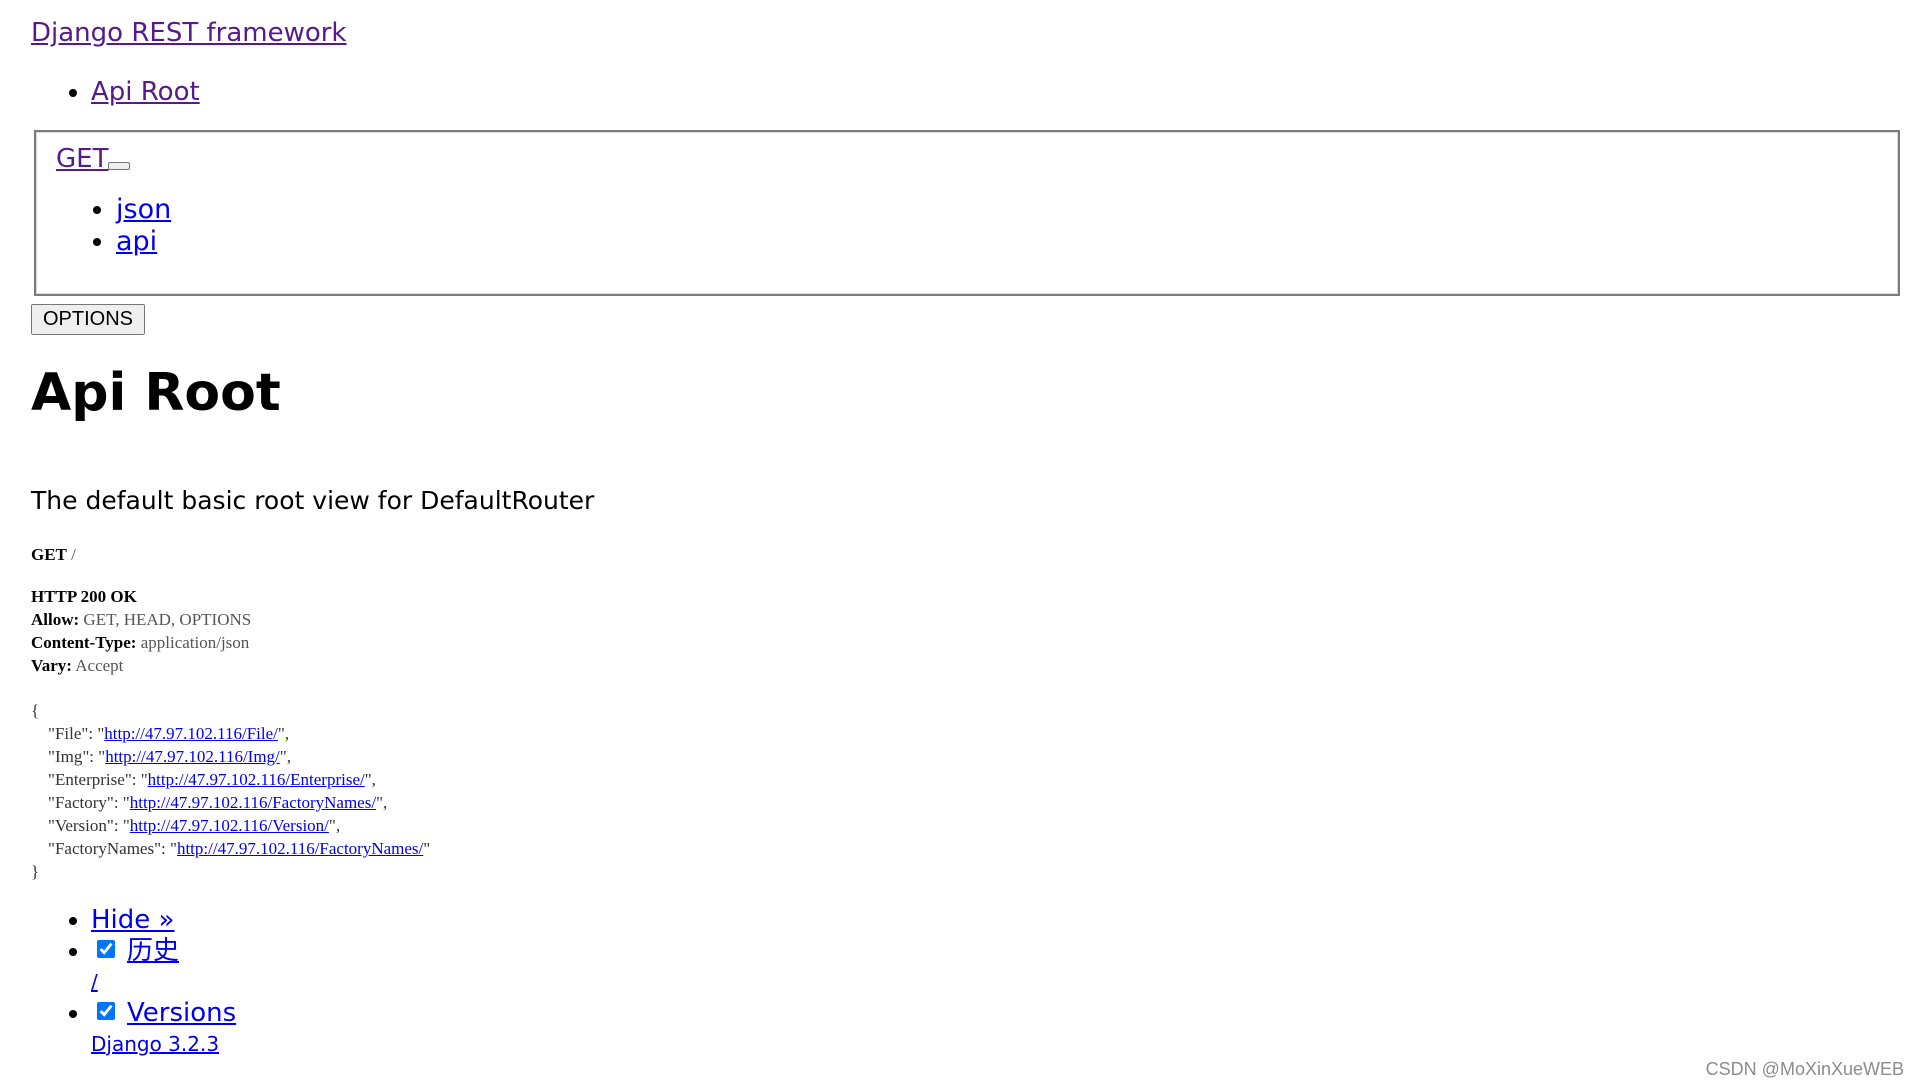 The height and width of the screenshot is (1090, 1920). I want to click on json-url-link: http://47.97.102.116/Enterprise/, so click(256, 779).